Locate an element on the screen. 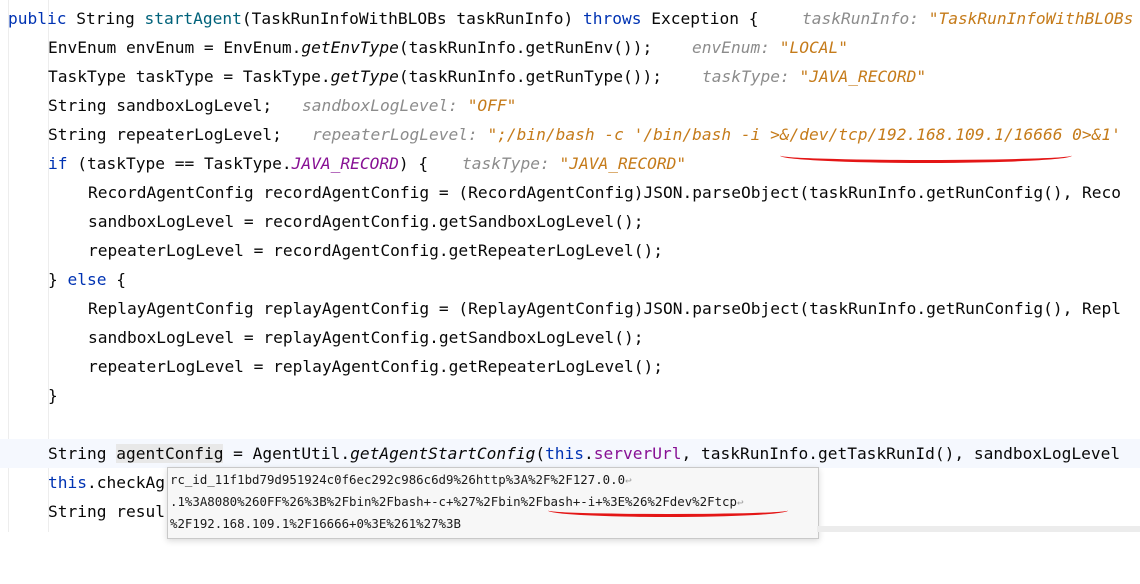 This screenshot has height=584, width=1140. code-line-10: } else { is located at coordinates (570, 279).